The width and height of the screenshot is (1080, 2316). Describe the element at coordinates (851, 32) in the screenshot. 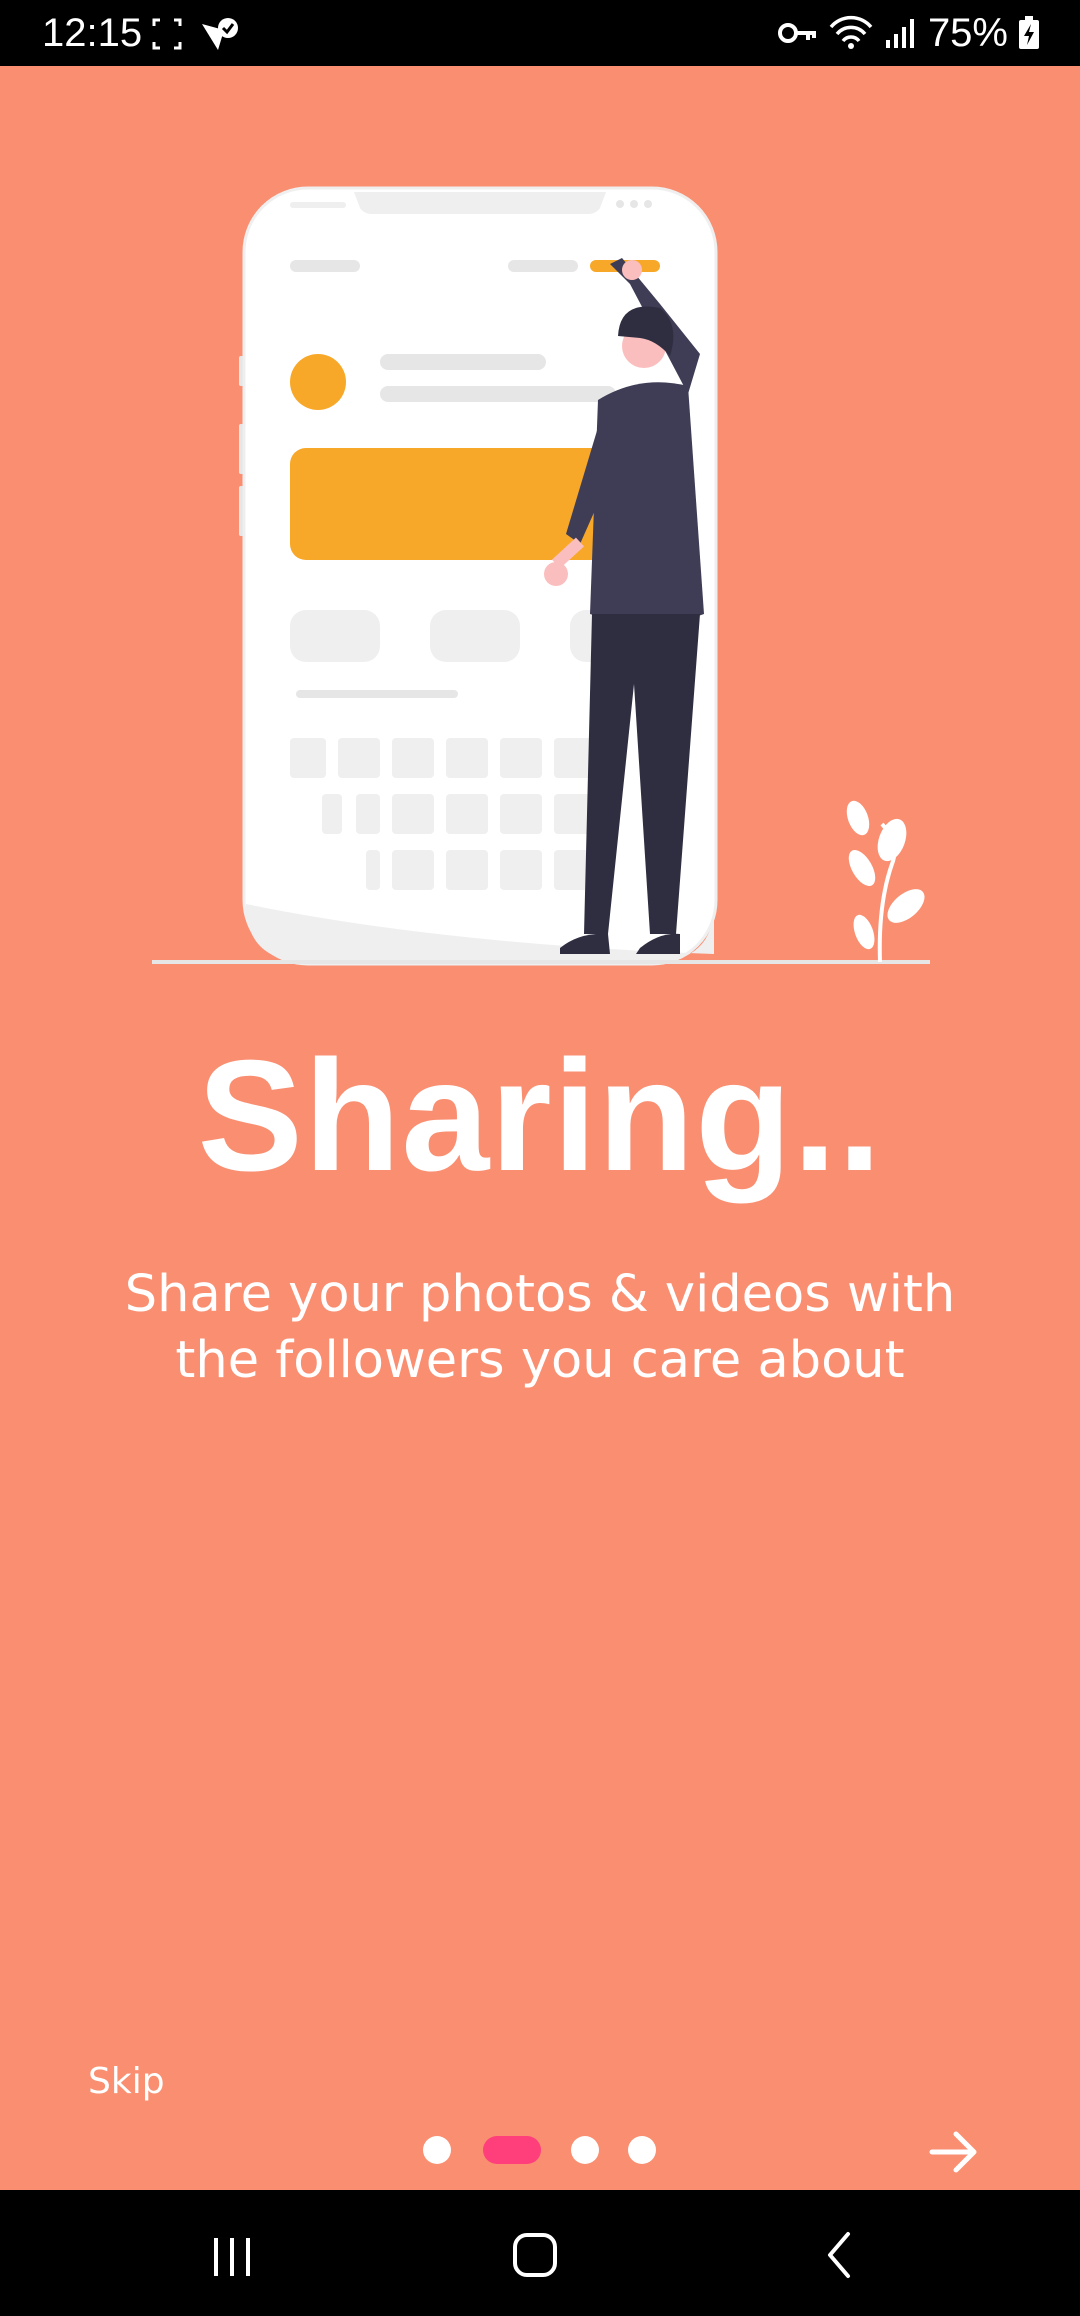

I see `wifi-icon` at that location.